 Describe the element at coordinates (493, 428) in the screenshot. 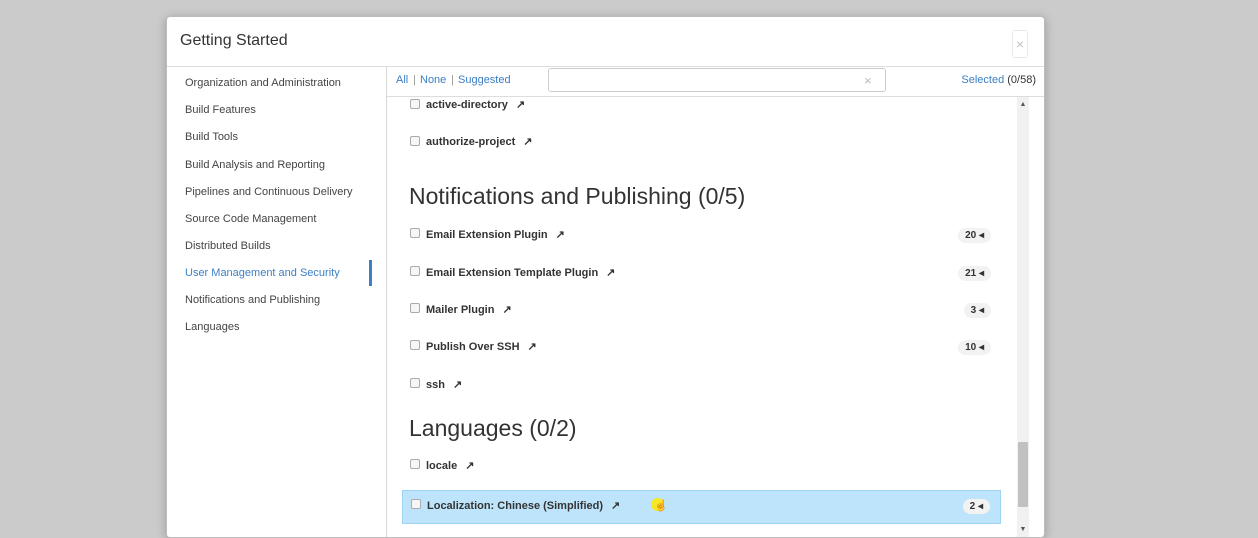

I see `section-title-languages: Languages (0/2)` at that location.